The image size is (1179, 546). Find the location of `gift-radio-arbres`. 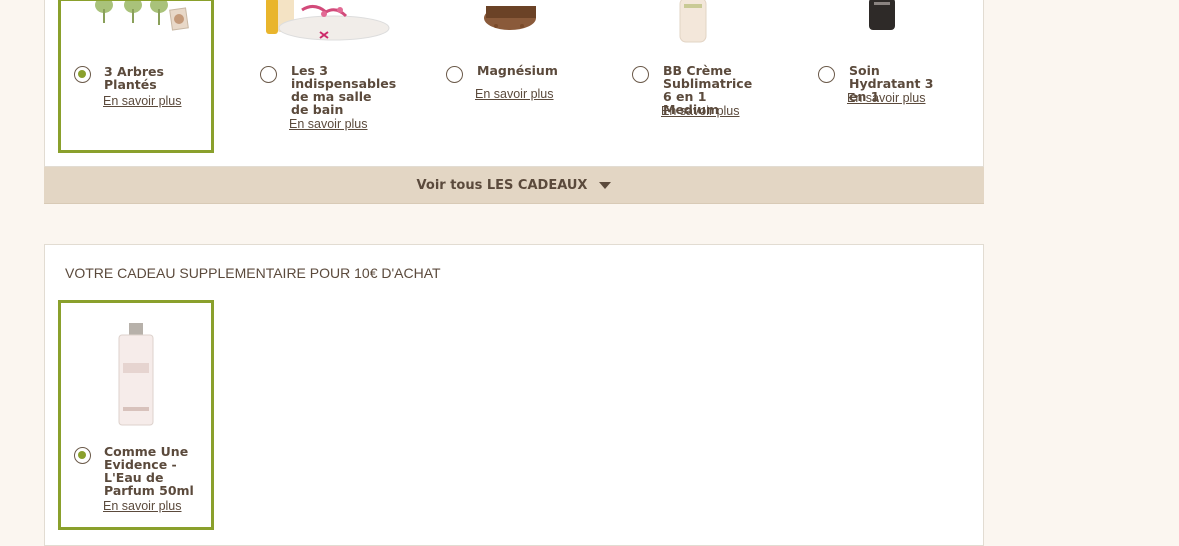

gift-radio-arbres is located at coordinates (82, 74).